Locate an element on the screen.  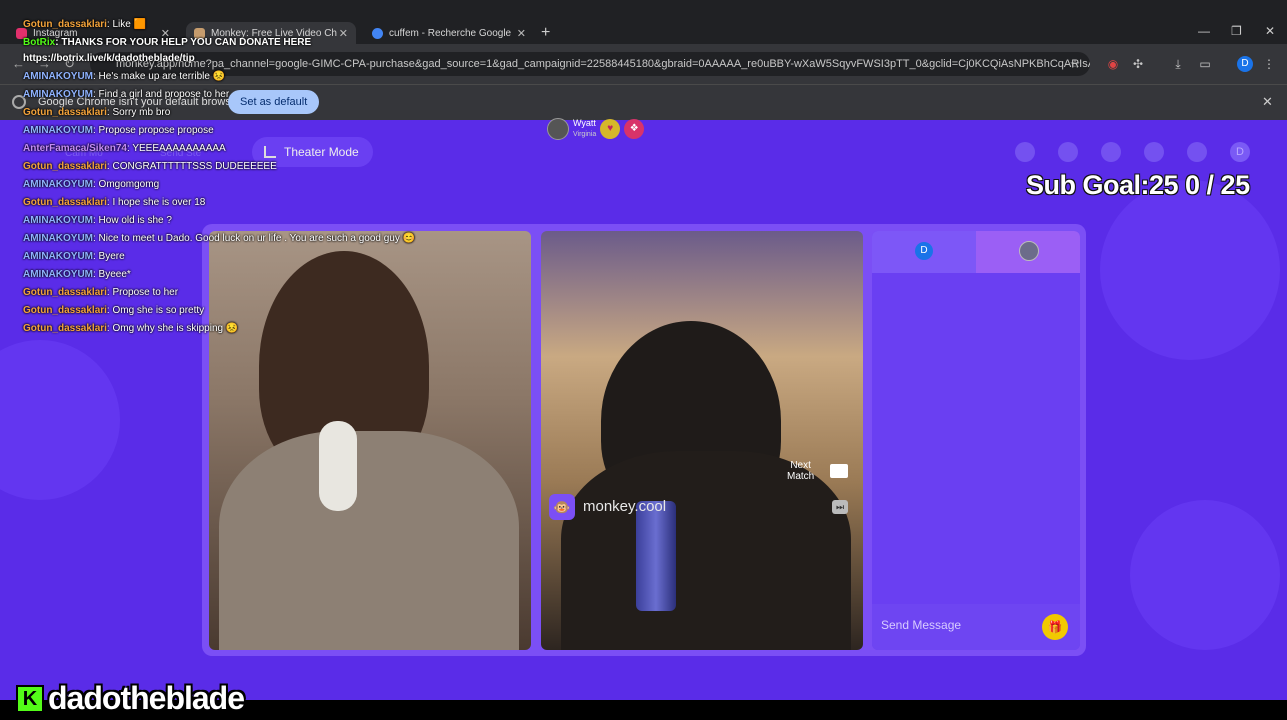
chat-tab-partner is located at coordinates (1028, 252).